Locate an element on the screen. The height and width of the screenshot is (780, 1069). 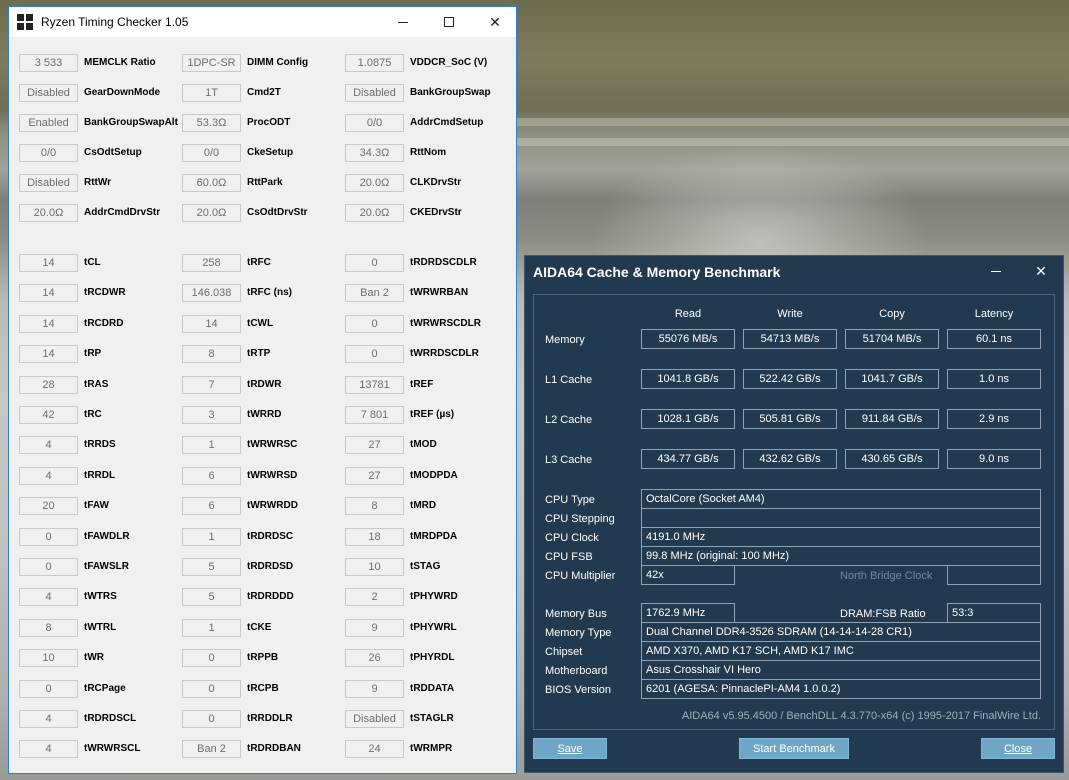
timing-value-field: 146.038 is located at coordinates (211, 293).